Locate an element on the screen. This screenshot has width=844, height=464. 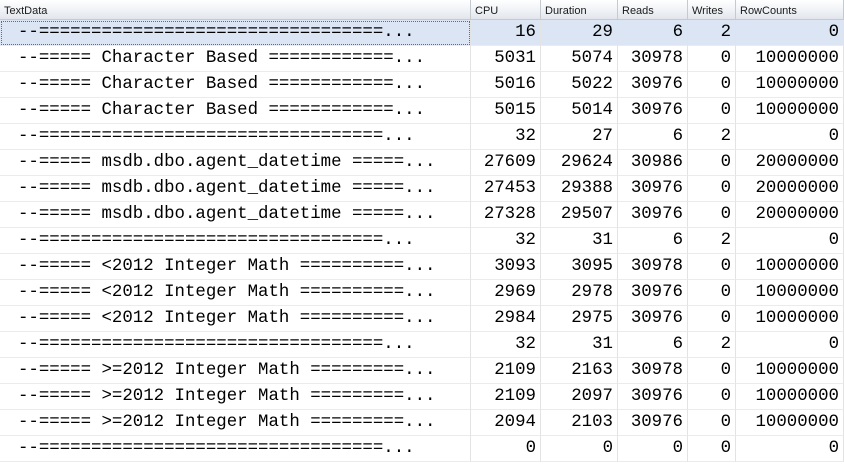
cell-cpu: 27328 is located at coordinates (506, 215).